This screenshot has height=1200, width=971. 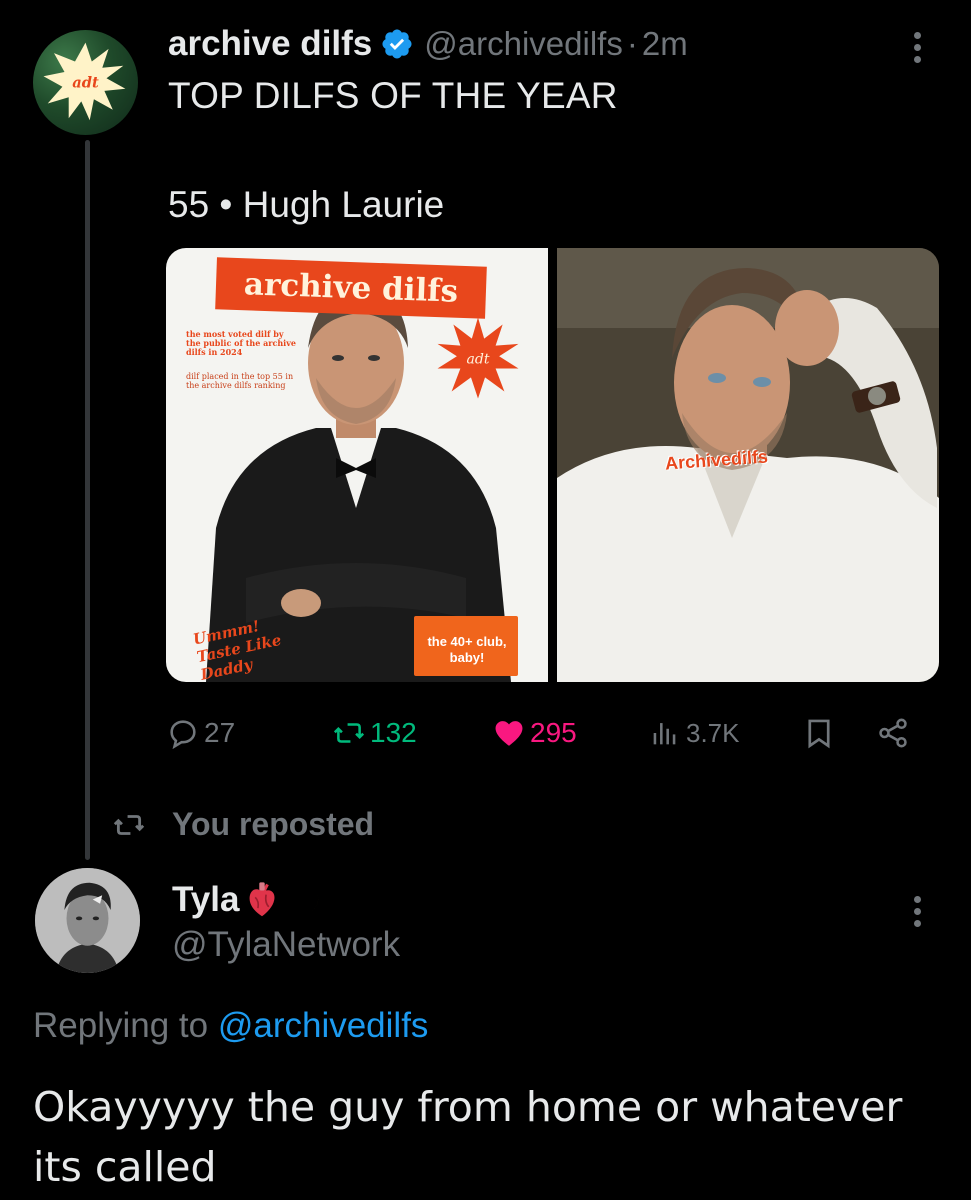 What do you see at coordinates (220, 732) in the screenshot?
I see `reply-count: 27` at bounding box center [220, 732].